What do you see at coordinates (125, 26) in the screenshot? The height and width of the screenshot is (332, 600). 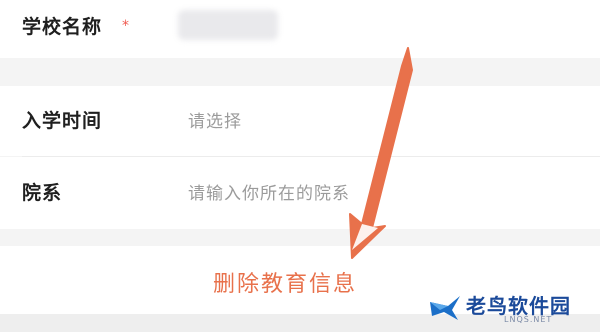 I see `required-mark: *` at bounding box center [125, 26].